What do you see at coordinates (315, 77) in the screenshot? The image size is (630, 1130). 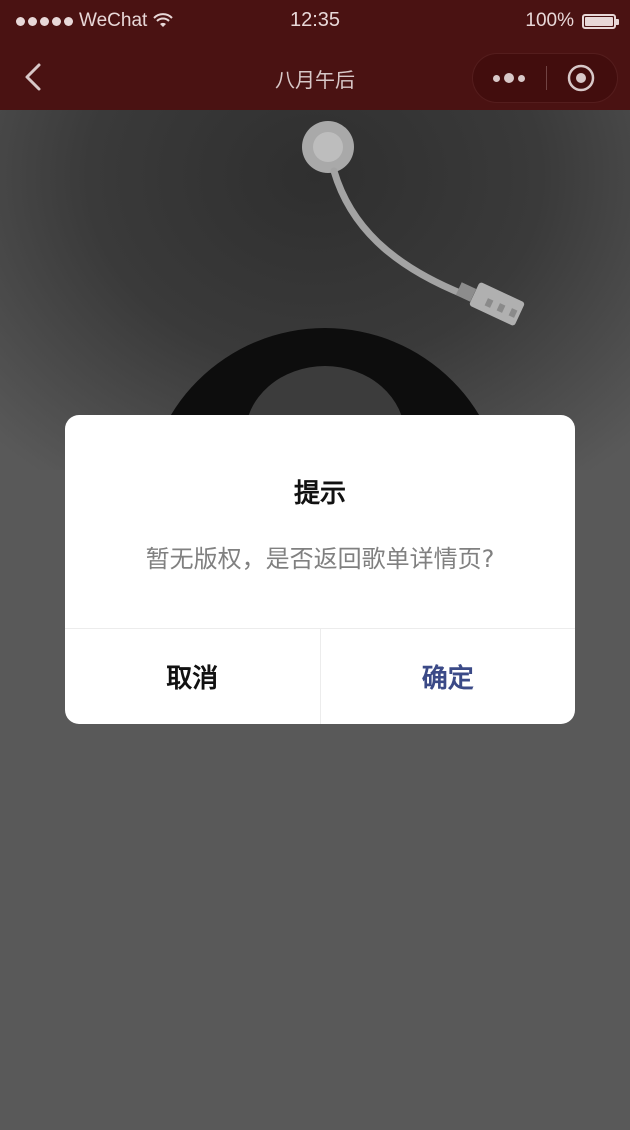 I see `nav-bar: 八月午后` at bounding box center [315, 77].